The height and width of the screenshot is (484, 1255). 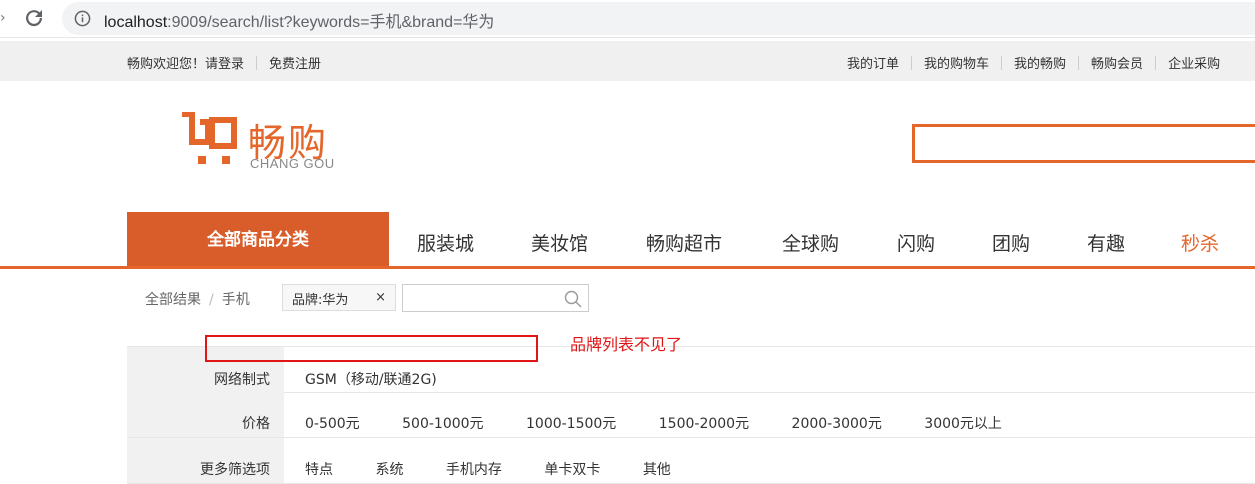 I want to click on filter-option: 1500-2000元, so click(x=704, y=424).